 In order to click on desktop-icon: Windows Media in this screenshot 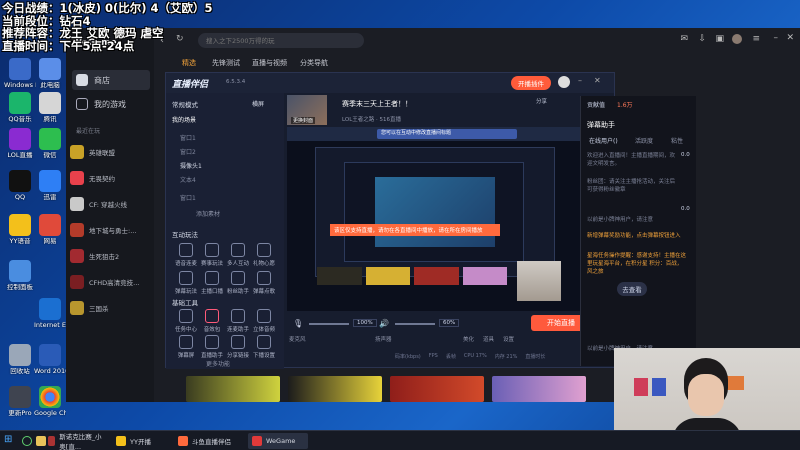, I will do `click(20, 73)`.